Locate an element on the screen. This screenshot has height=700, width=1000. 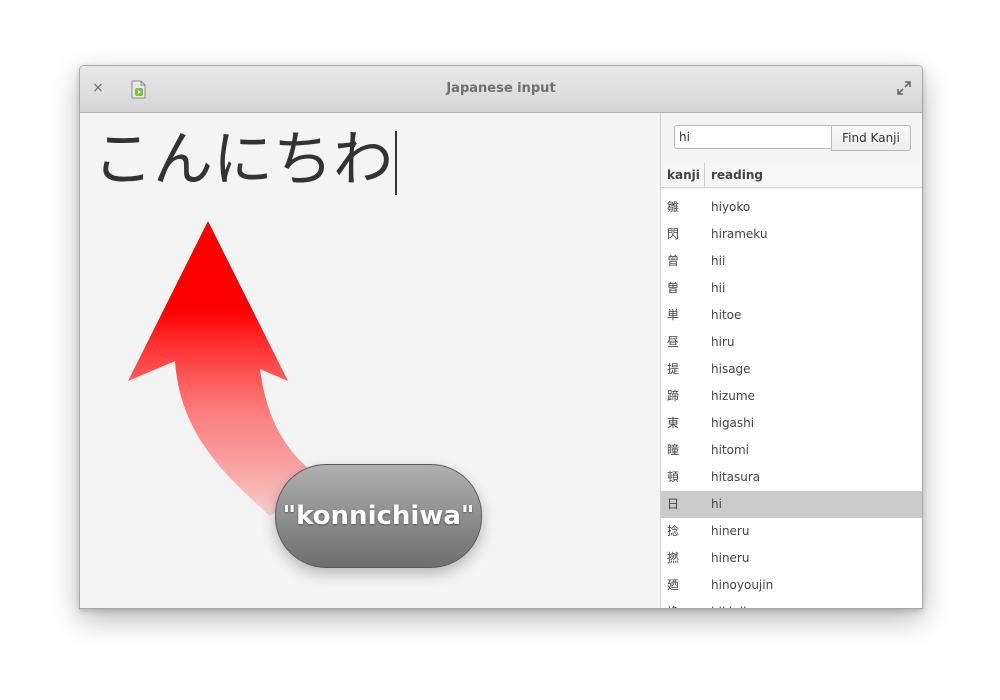
table-row: 蹄 hizume is located at coordinates (791, 396).